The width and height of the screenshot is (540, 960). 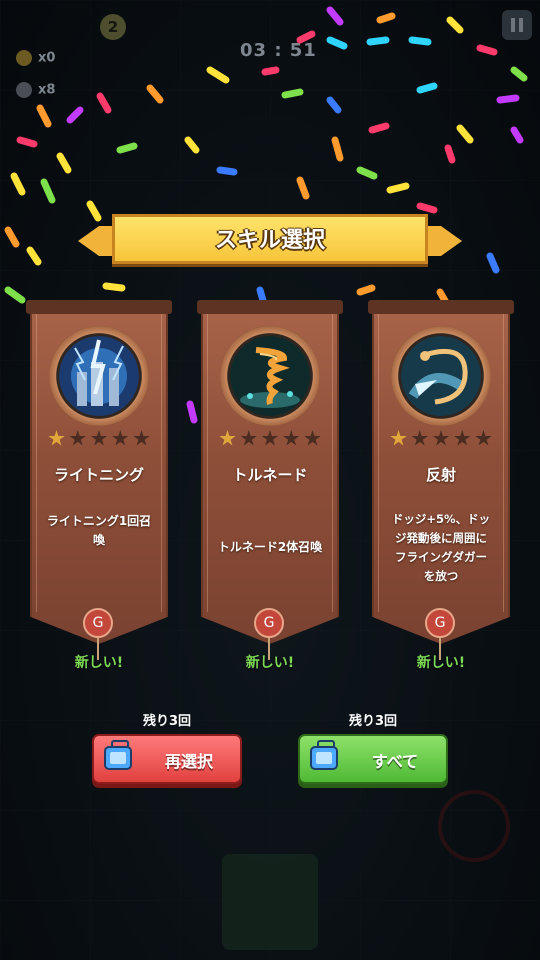 What do you see at coordinates (47, 90) in the screenshot?
I see `kill-count: x8` at bounding box center [47, 90].